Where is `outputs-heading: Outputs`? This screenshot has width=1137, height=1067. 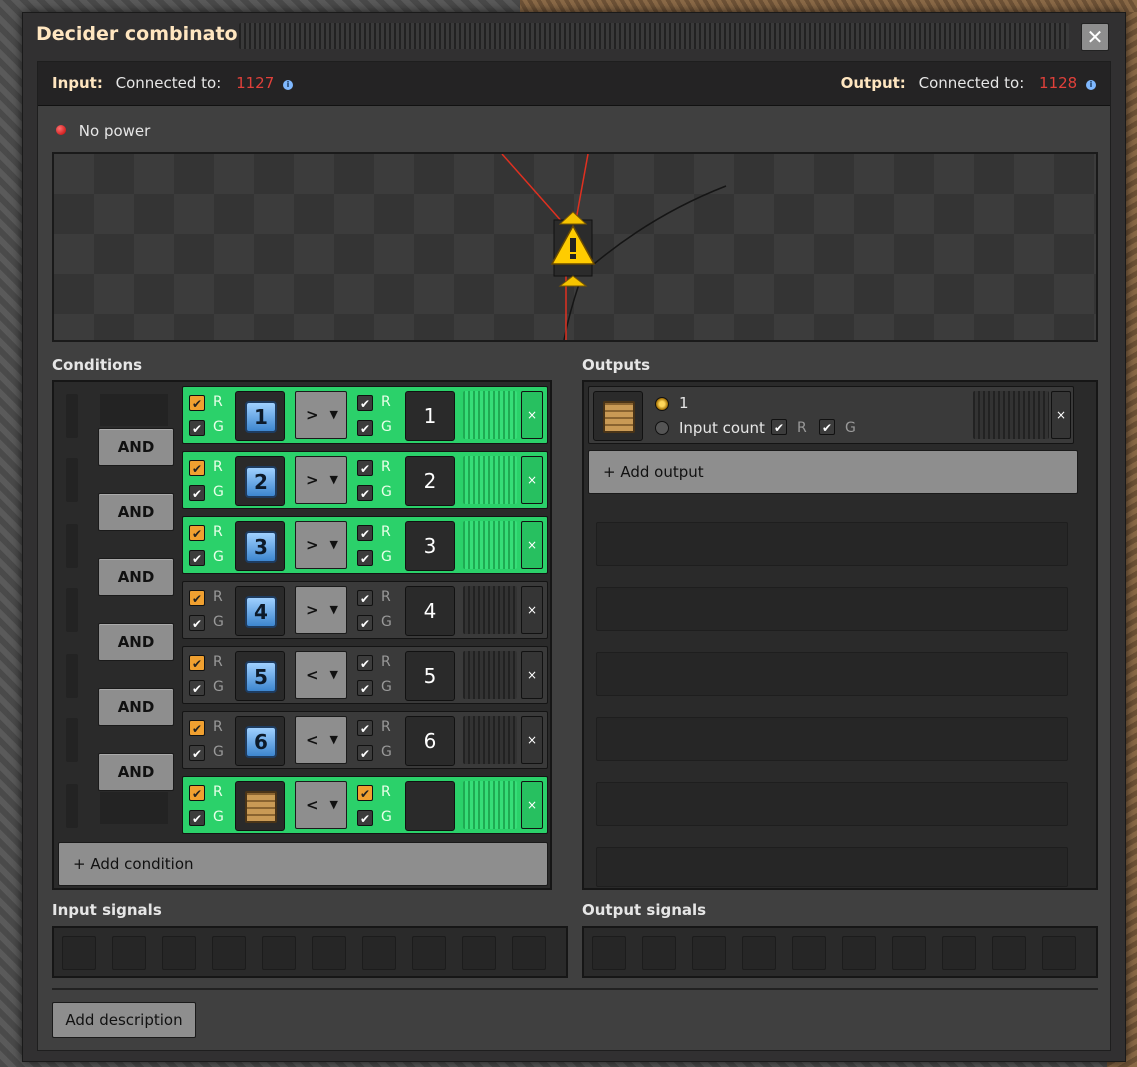 outputs-heading: Outputs is located at coordinates (616, 365).